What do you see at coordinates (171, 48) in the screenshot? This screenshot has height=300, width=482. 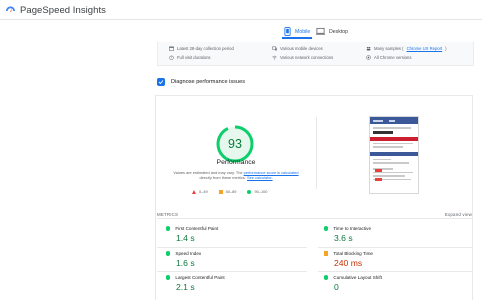 I see `calendar-icon` at bounding box center [171, 48].